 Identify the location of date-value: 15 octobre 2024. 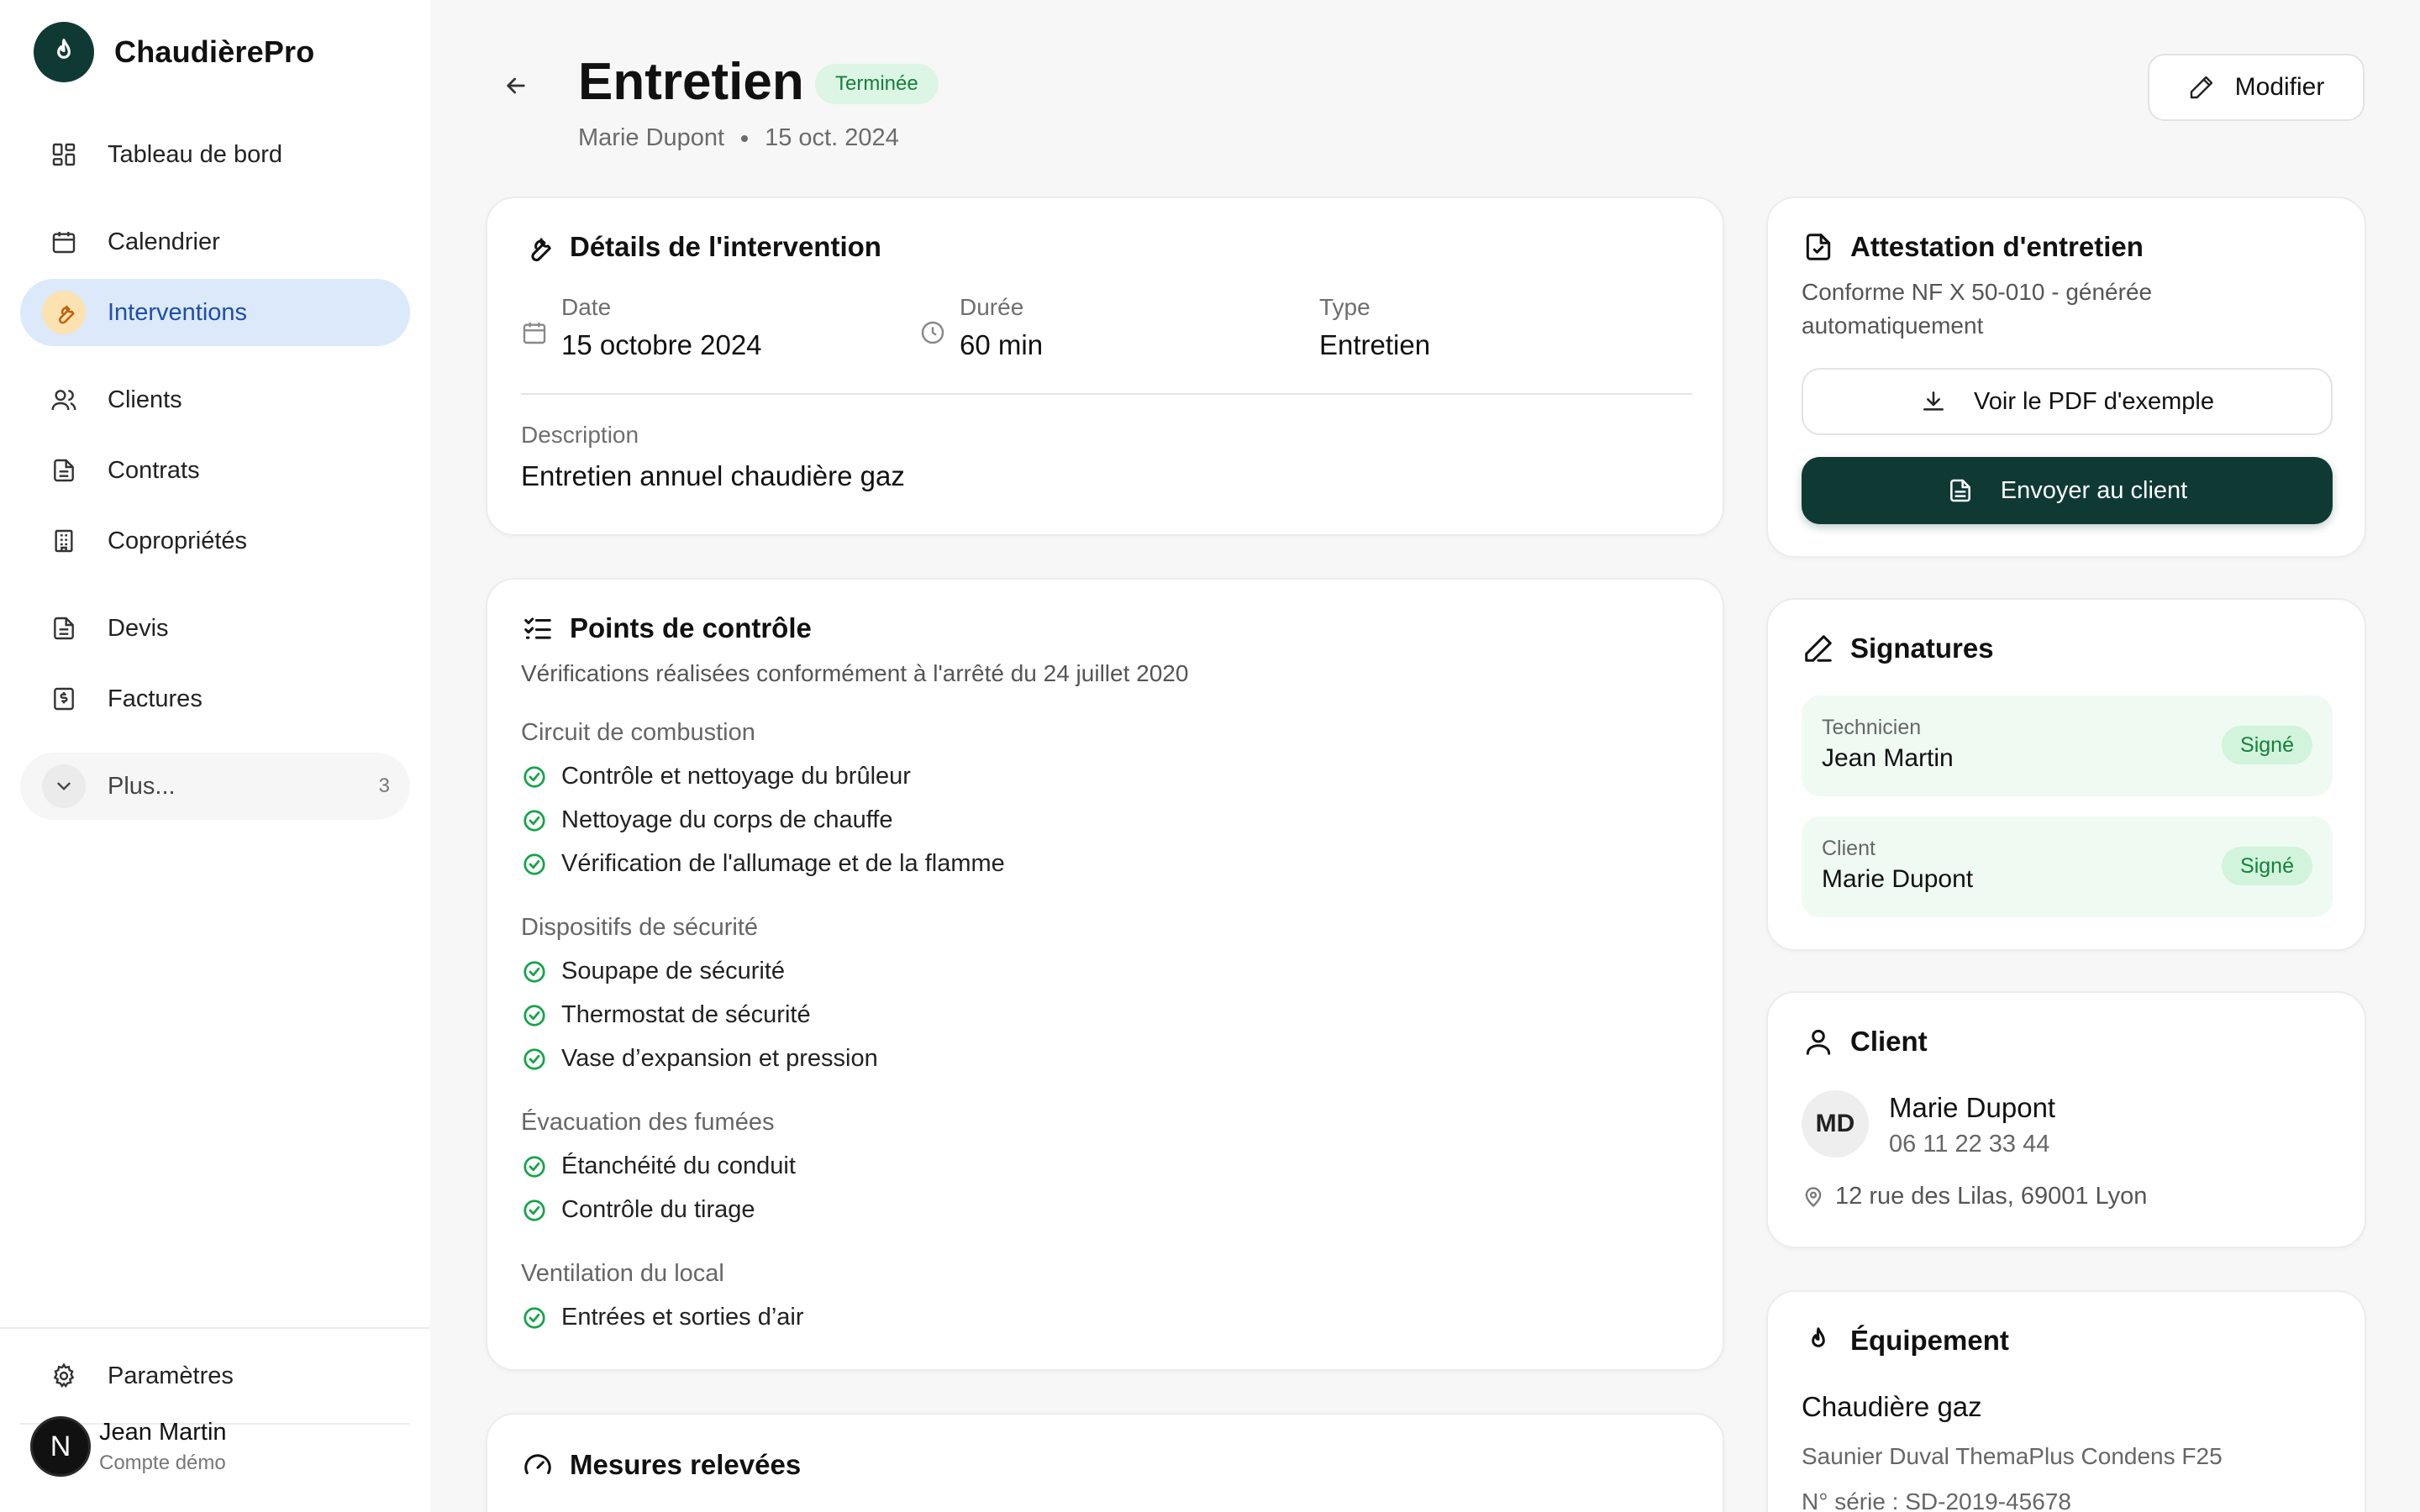
(661, 344).